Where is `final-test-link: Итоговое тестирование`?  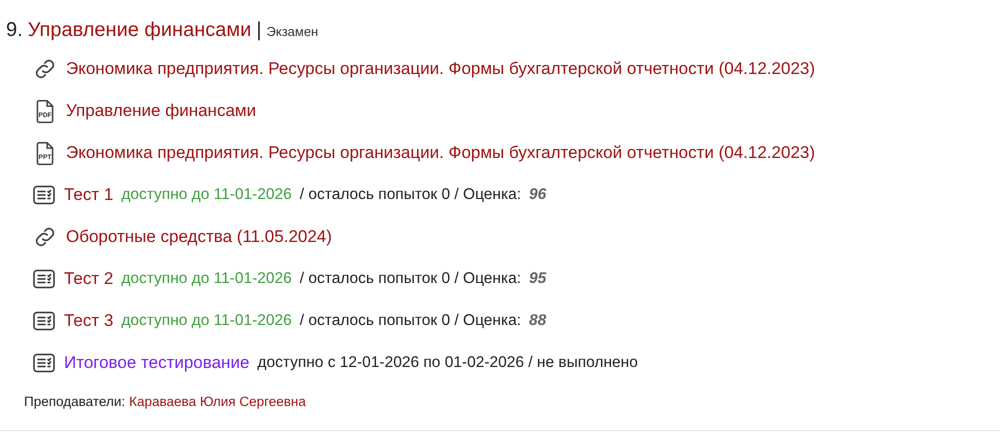
final-test-link: Итоговое тестирование is located at coordinates (157, 362).